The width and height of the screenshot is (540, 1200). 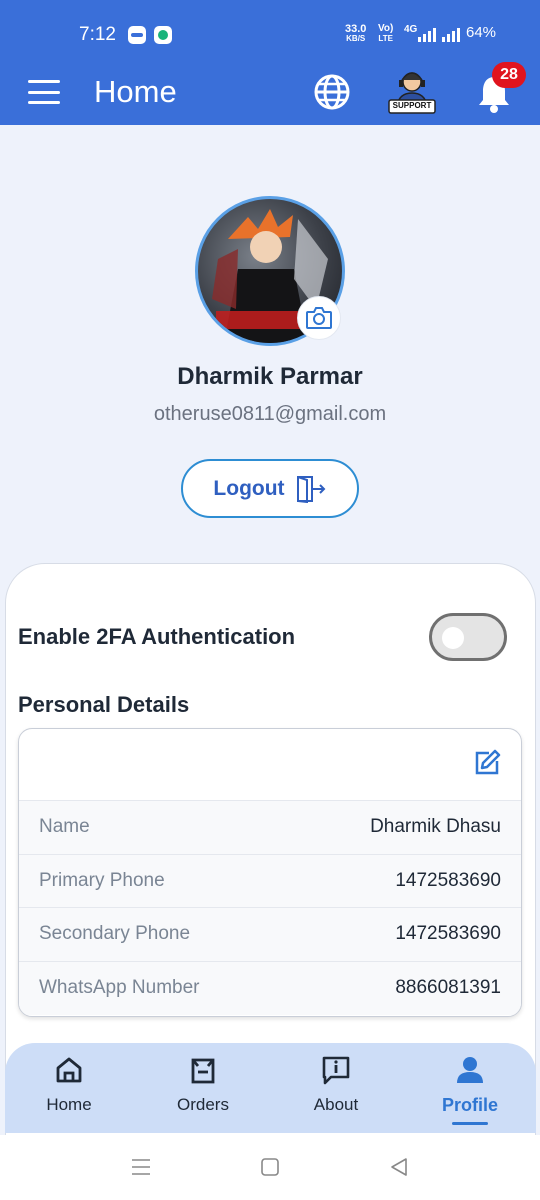 What do you see at coordinates (115, 934) in the screenshot?
I see `detail-label: Secondary Phone` at bounding box center [115, 934].